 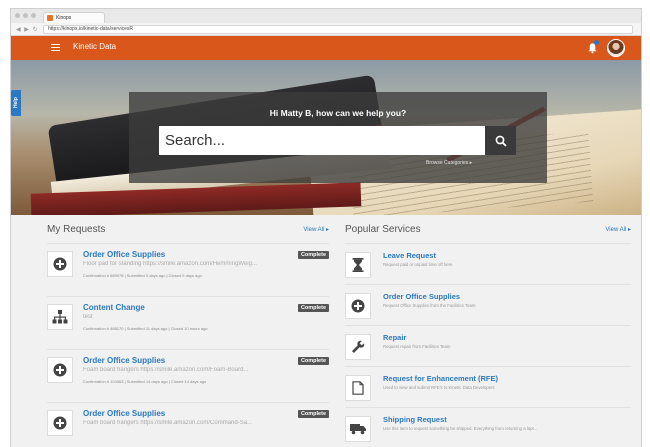 What do you see at coordinates (326, 48) in the screenshot?
I see `app-header: Kinetic Data` at bounding box center [326, 48].